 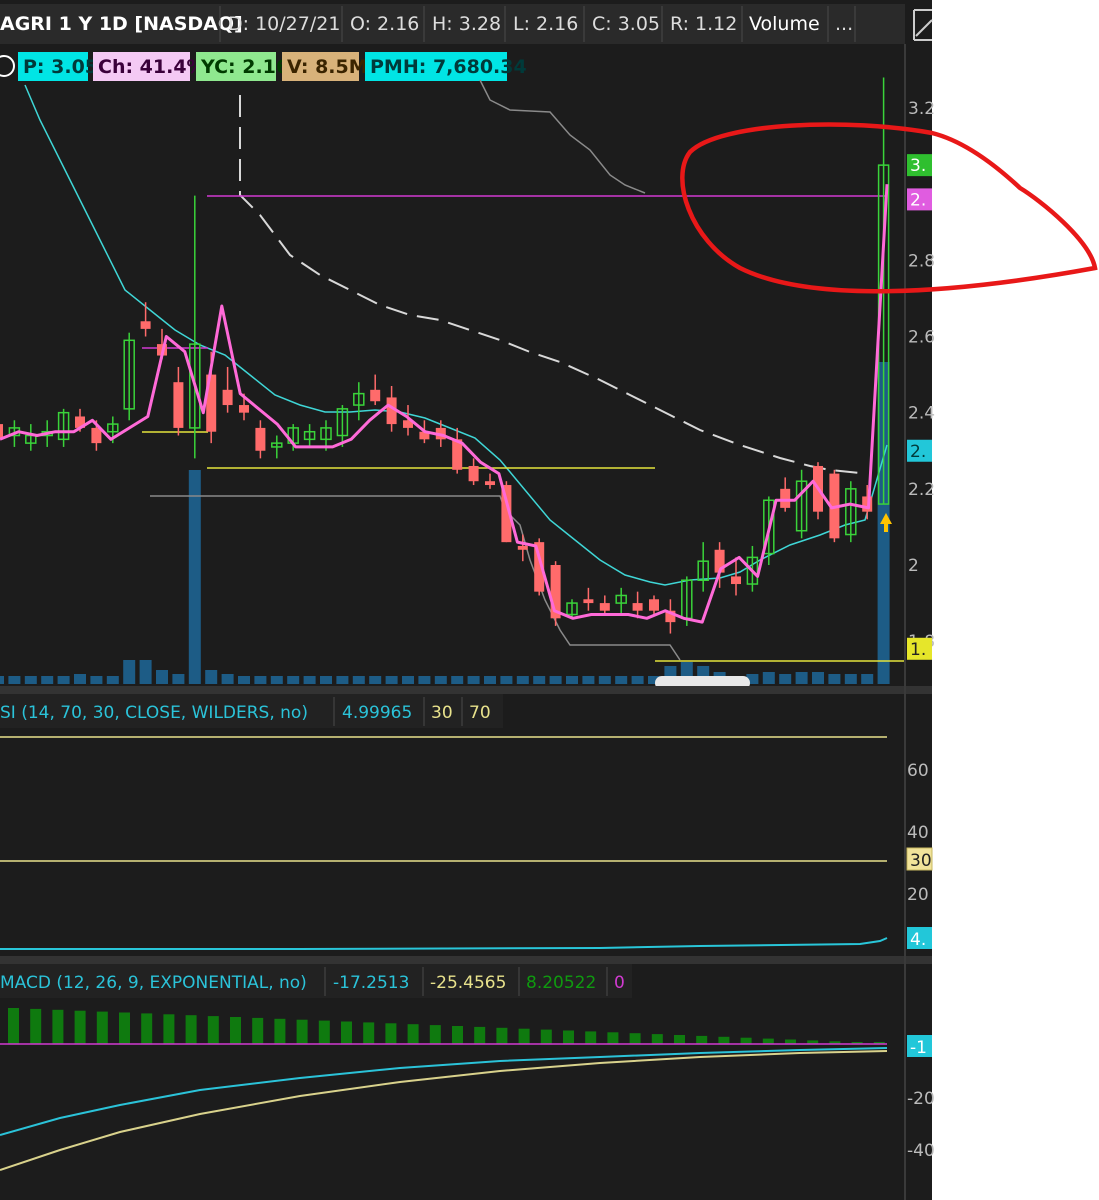 What do you see at coordinates (703, 24) in the screenshot?
I see `range-label: R: 1.12` at bounding box center [703, 24].